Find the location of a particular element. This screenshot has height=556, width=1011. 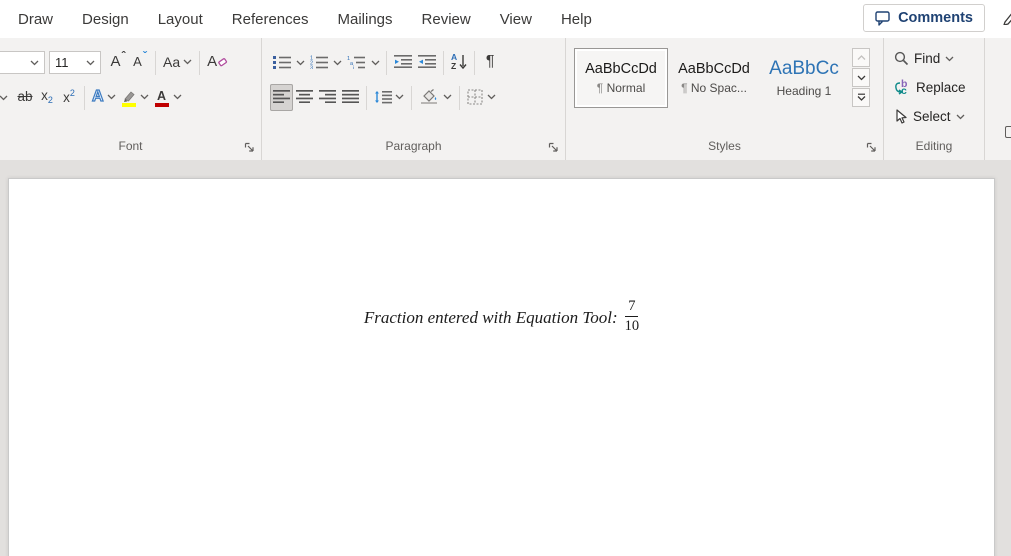

increase-indent-icon is located at coordinates (427, 61).